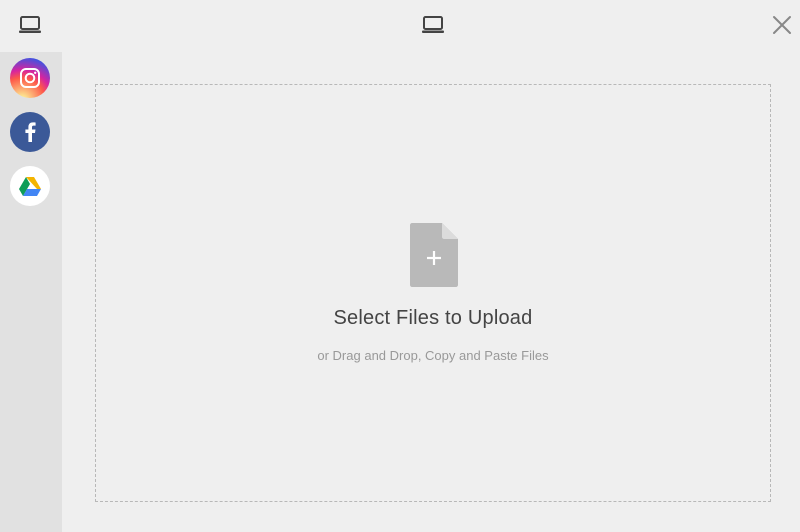 Image resolution: width=800 pixels, height=532 pixels. Describe the element at coordinates (433, 355) in the screenshot. I see `dropzone-subtitle: or Drag and Drop, Copy and Paste Files` at that location.